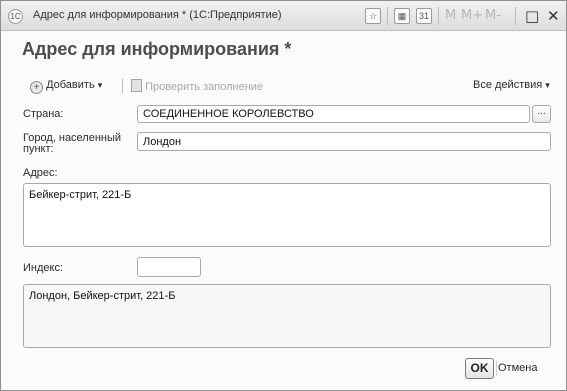 The width and height of the screenshot is (567, 391). Describe the element at coordinates (169, 267) in the screenshot. I see `index-field` at that location.